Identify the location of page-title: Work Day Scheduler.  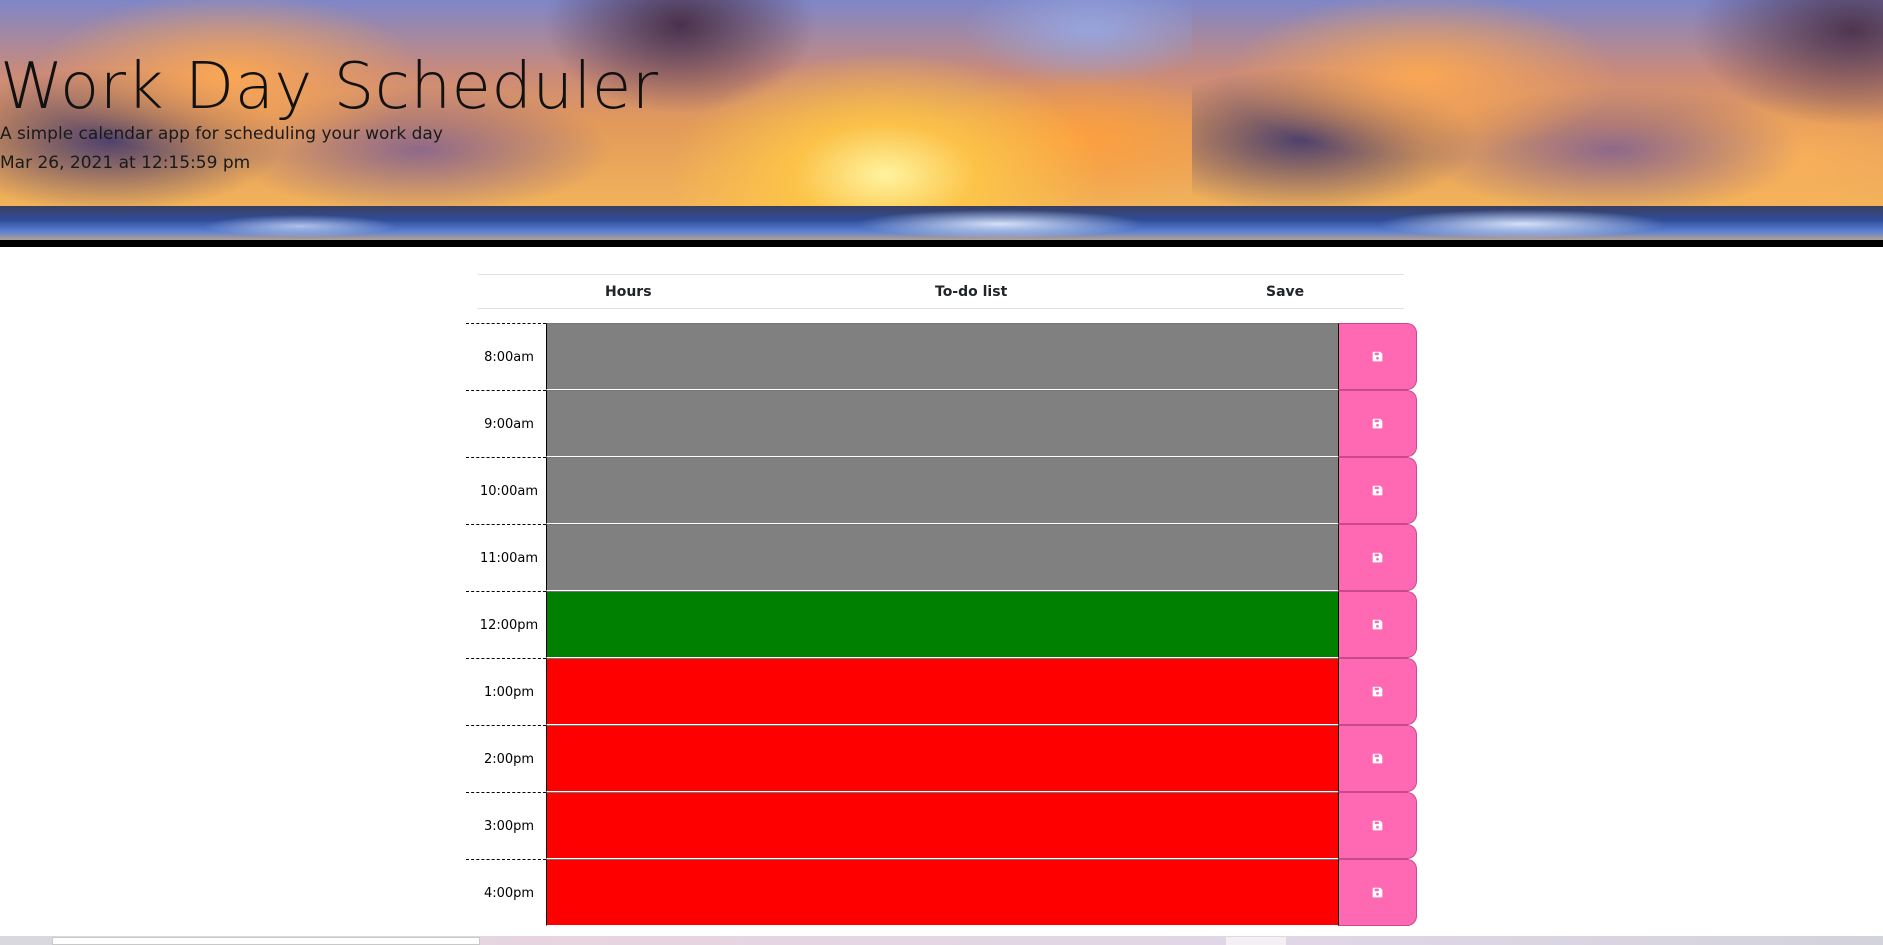
(329, 87).